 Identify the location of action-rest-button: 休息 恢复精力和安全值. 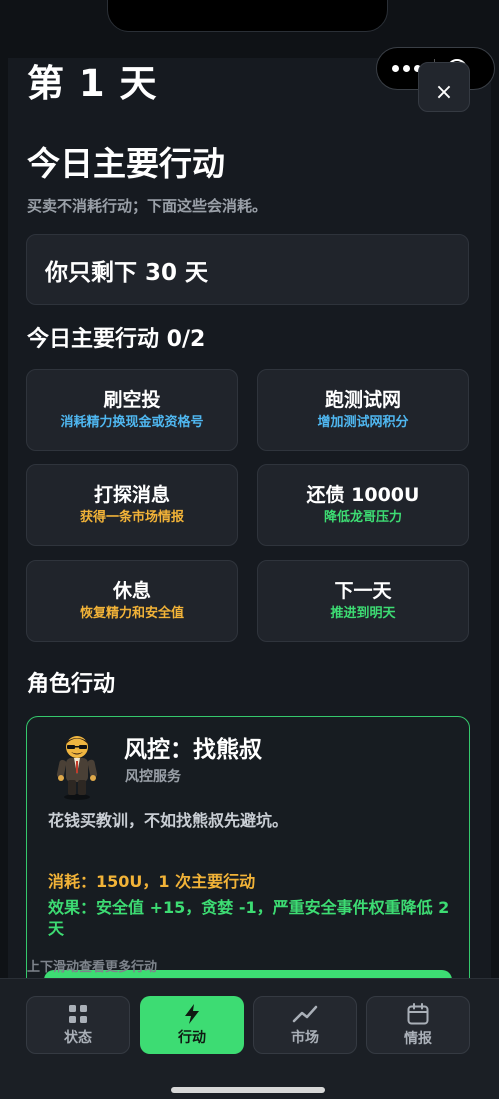
(132, 601).